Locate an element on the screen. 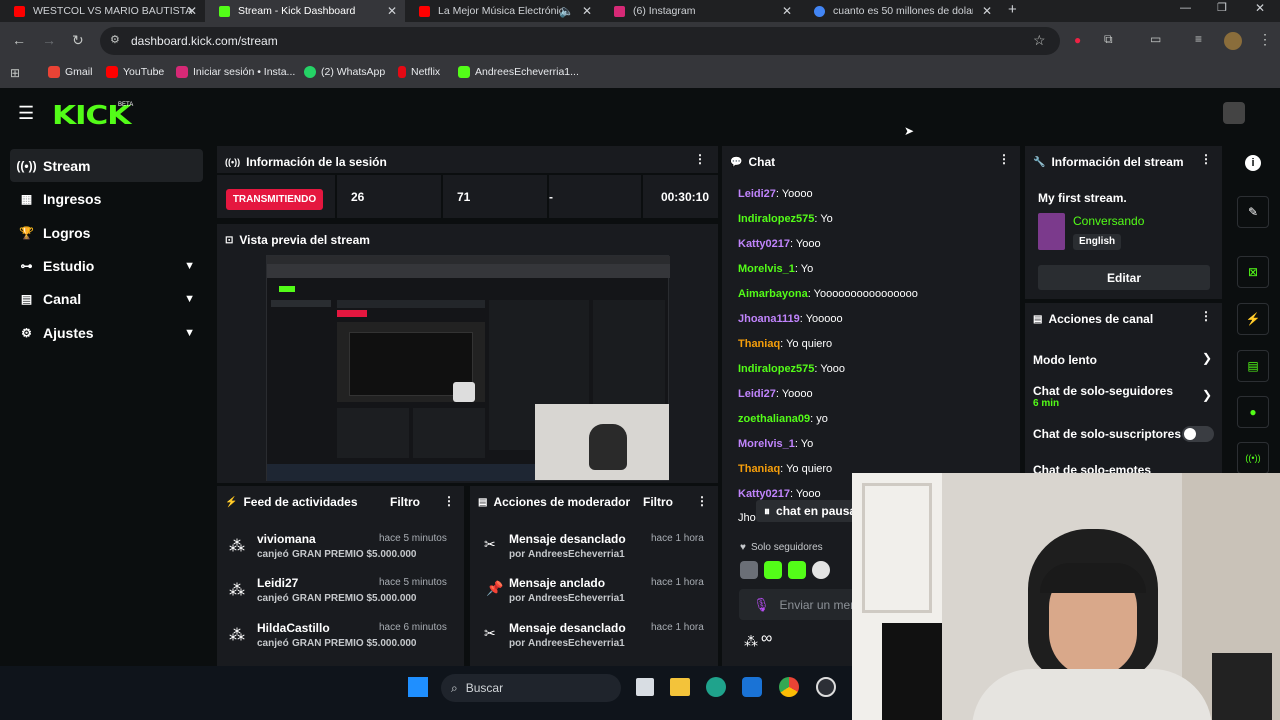 The height and width of the screenshot is (720, 1280). bookmark-youtube: YouTube is located at coordinates (135, 72).